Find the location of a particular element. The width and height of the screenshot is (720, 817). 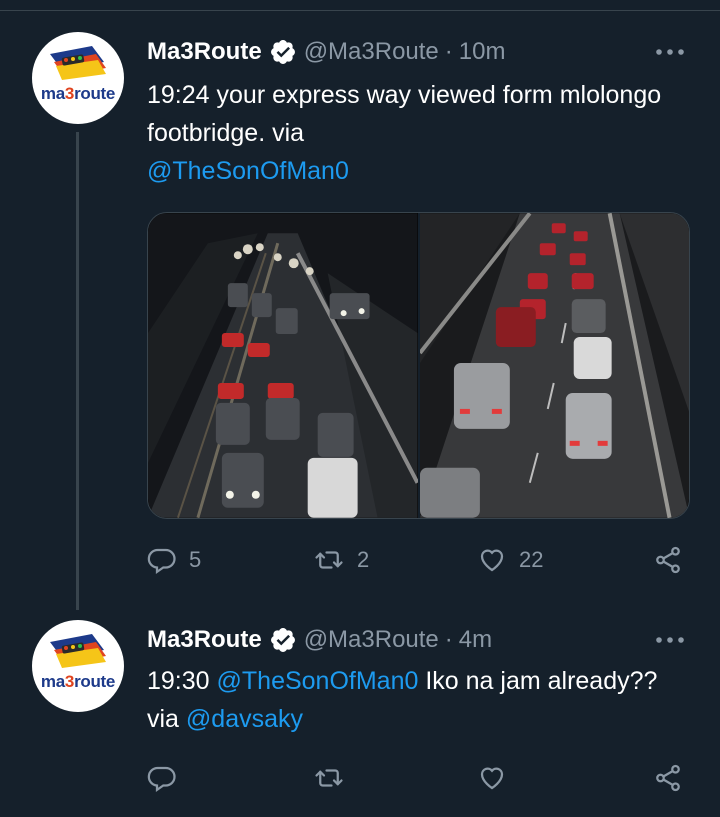

tweet-text-time: 19:24 is located at coordinates (178, 95).